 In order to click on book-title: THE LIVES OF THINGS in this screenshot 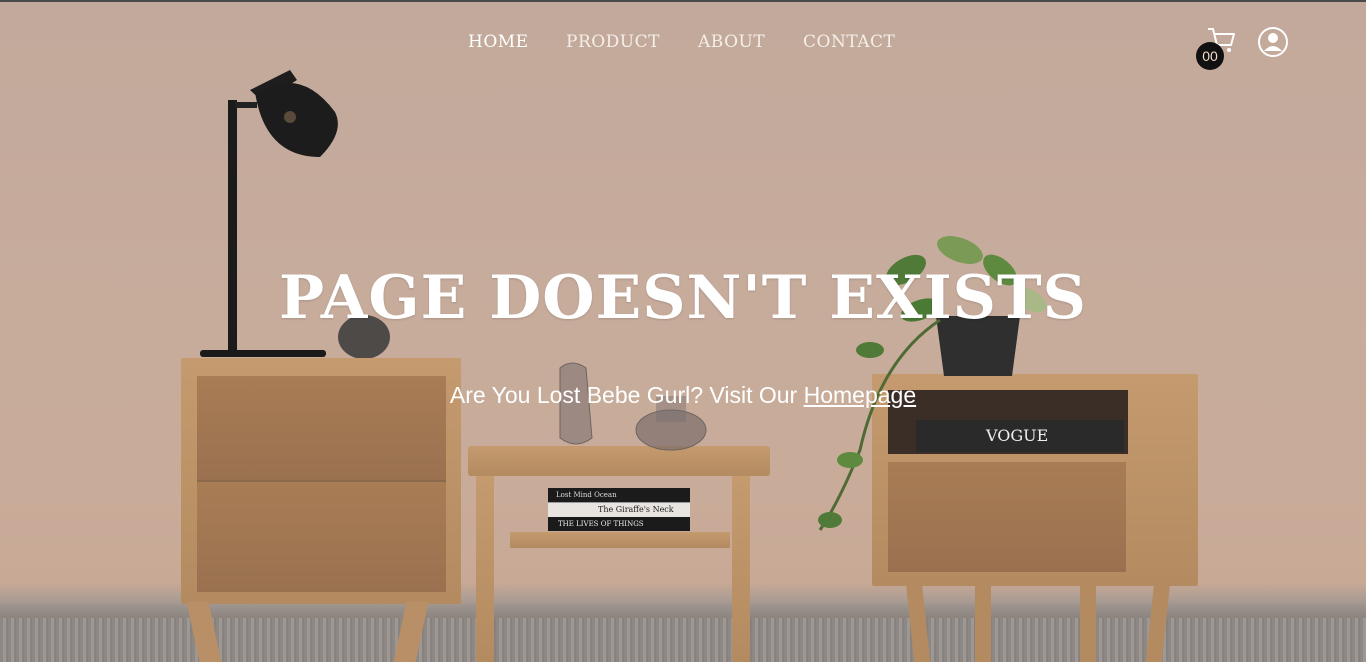, I will do `click(619, 524)`.